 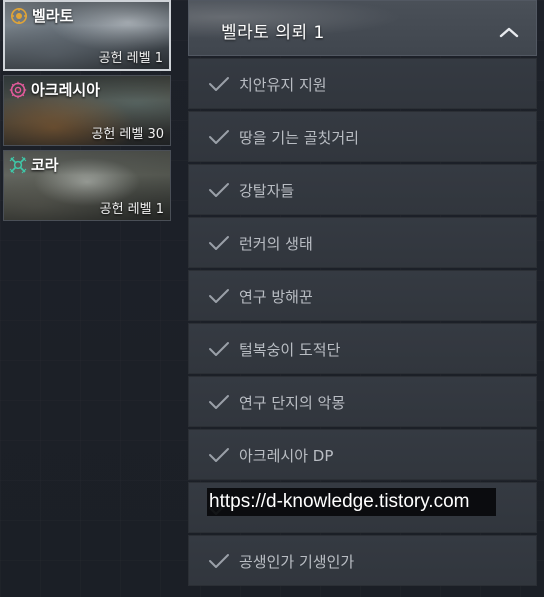 What do you see at coordinates (292, 403) in the screenshot?
I see `quest-title: 연구 단지의 악몽` at bounding box center [292, 403].